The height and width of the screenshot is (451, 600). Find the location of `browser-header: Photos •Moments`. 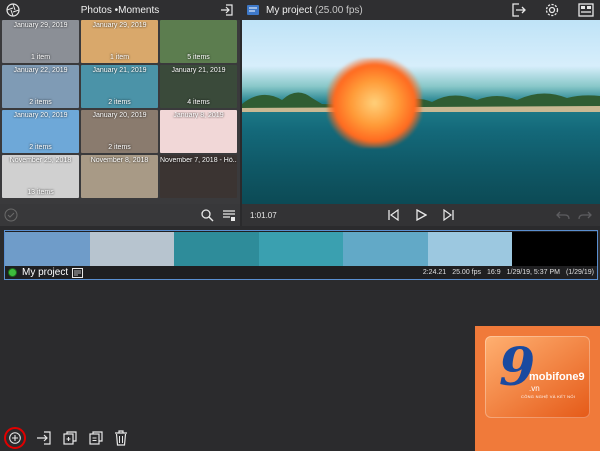

browser-header: Photos •Moments is located at coordinates (120, 10).